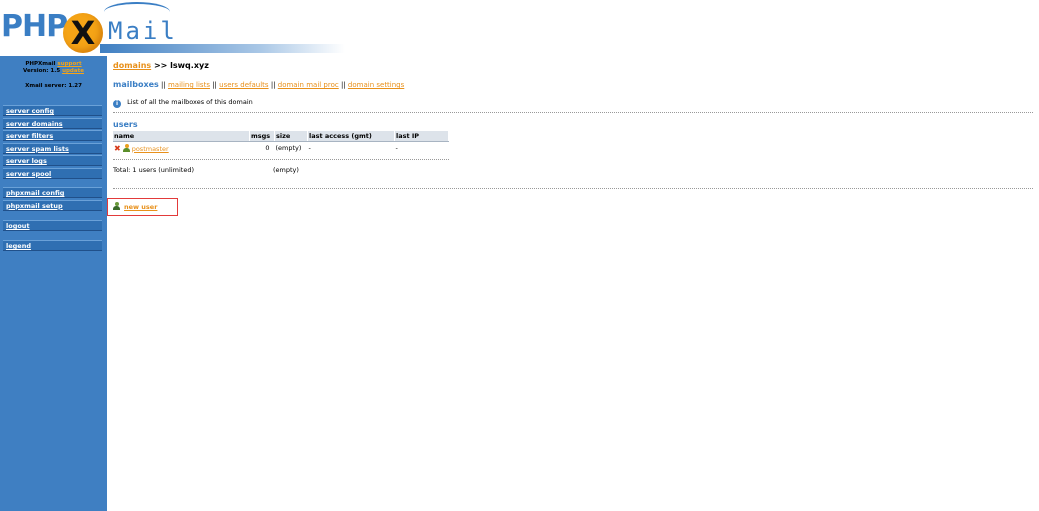 This screenshot has width=1039, height=511. I want to click on tab-domain-settings: domain settings, so click(376, 85).